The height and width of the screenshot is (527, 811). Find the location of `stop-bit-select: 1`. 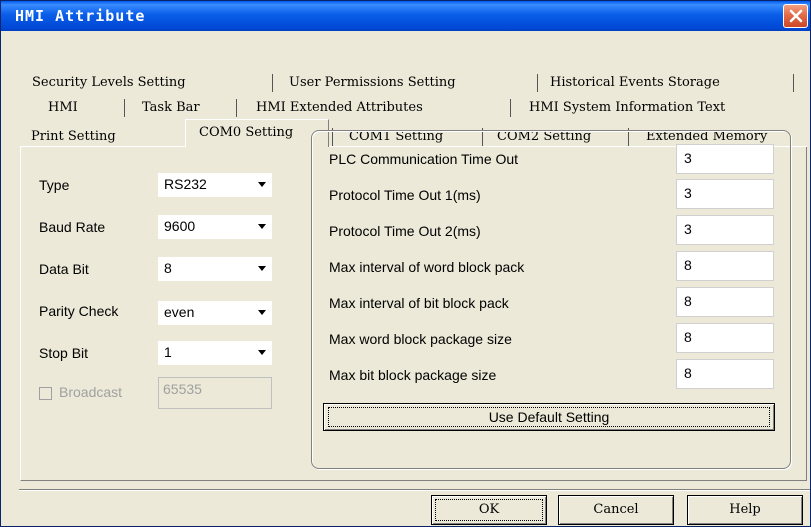

stop-bit-select: 1 is located at coordinates (215, 353).